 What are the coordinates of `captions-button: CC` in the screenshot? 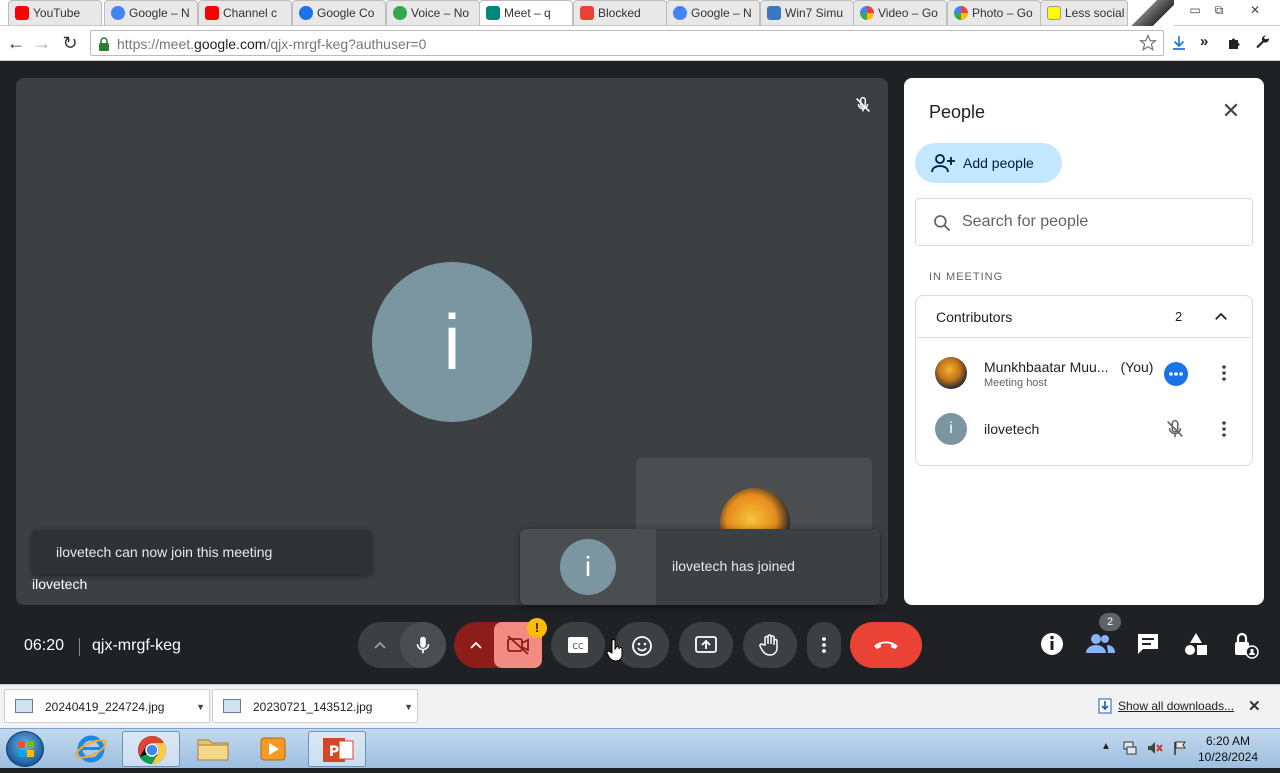 It's located at (578, 645).